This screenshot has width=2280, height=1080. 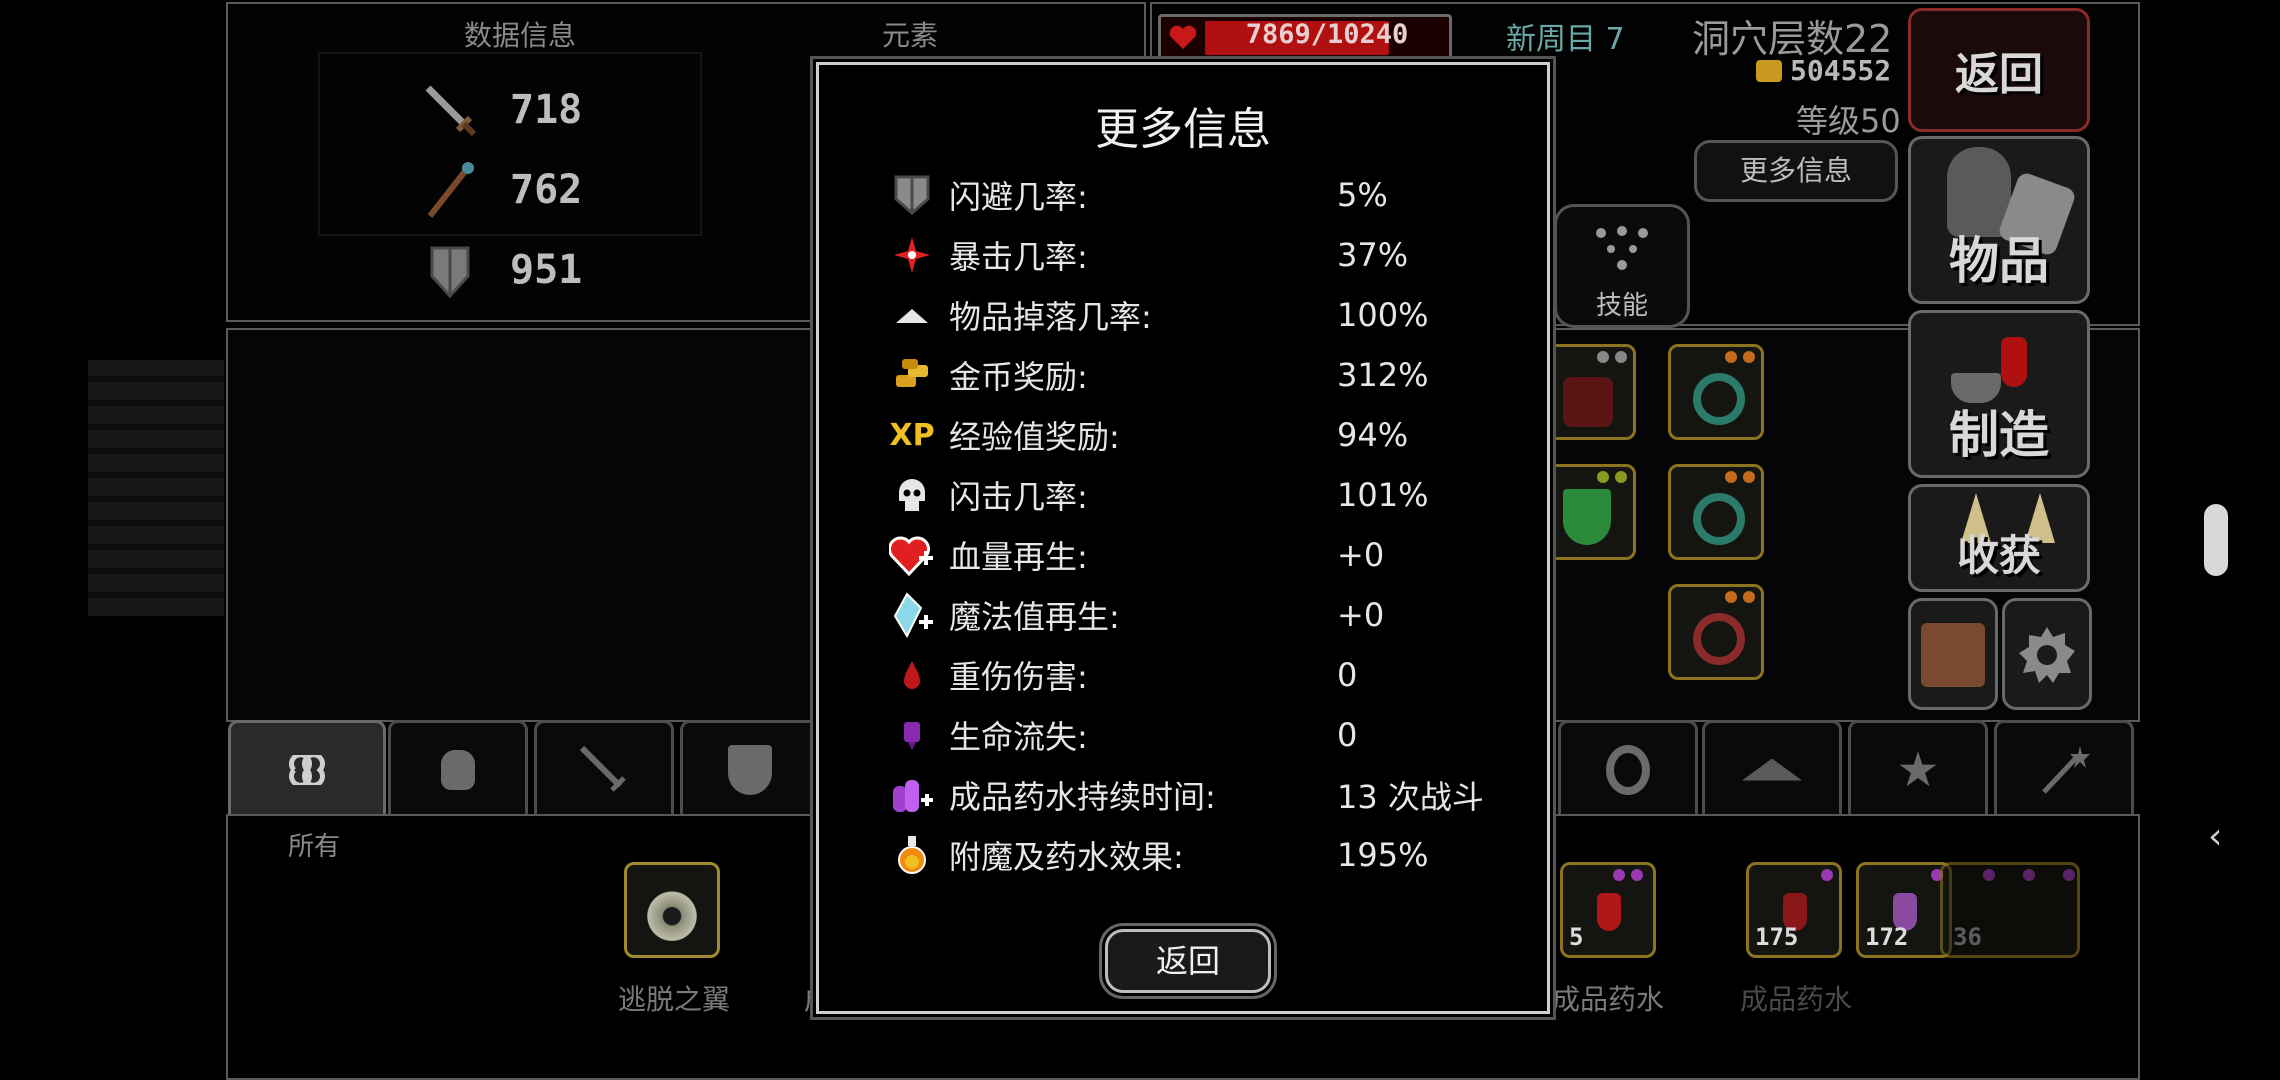 I want to click on row-label: 金币奖励:, so click(x=1018, y=377).